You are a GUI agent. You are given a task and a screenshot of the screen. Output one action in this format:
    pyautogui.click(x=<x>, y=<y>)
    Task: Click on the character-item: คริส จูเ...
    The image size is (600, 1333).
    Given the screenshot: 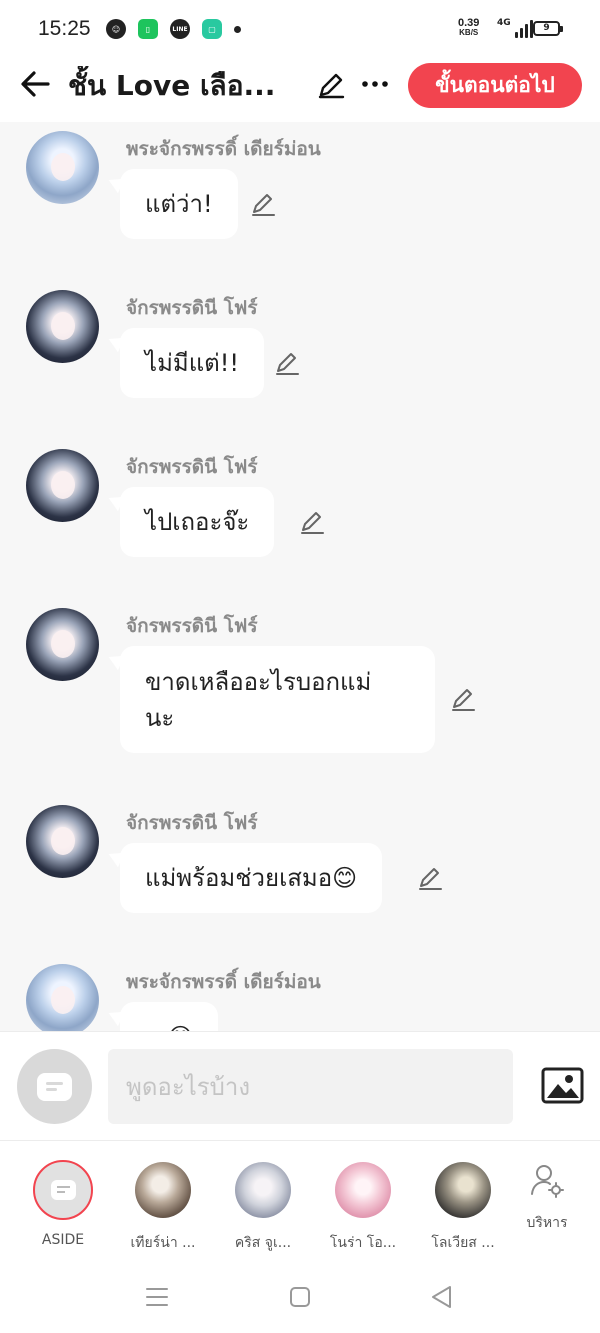 What is the action you would take?
    pyautogui.click(x=263, y=1208)
    